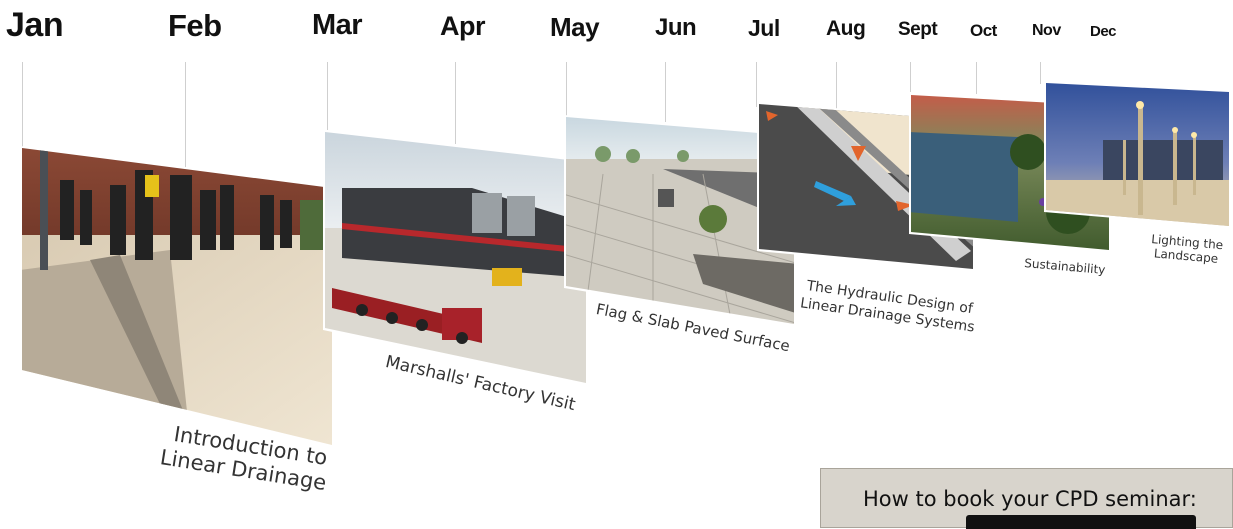  Describe the element at coordinates (1030, 499) in the screenshot. I see `booking-title: How to book your CPD seminar:` at that location.